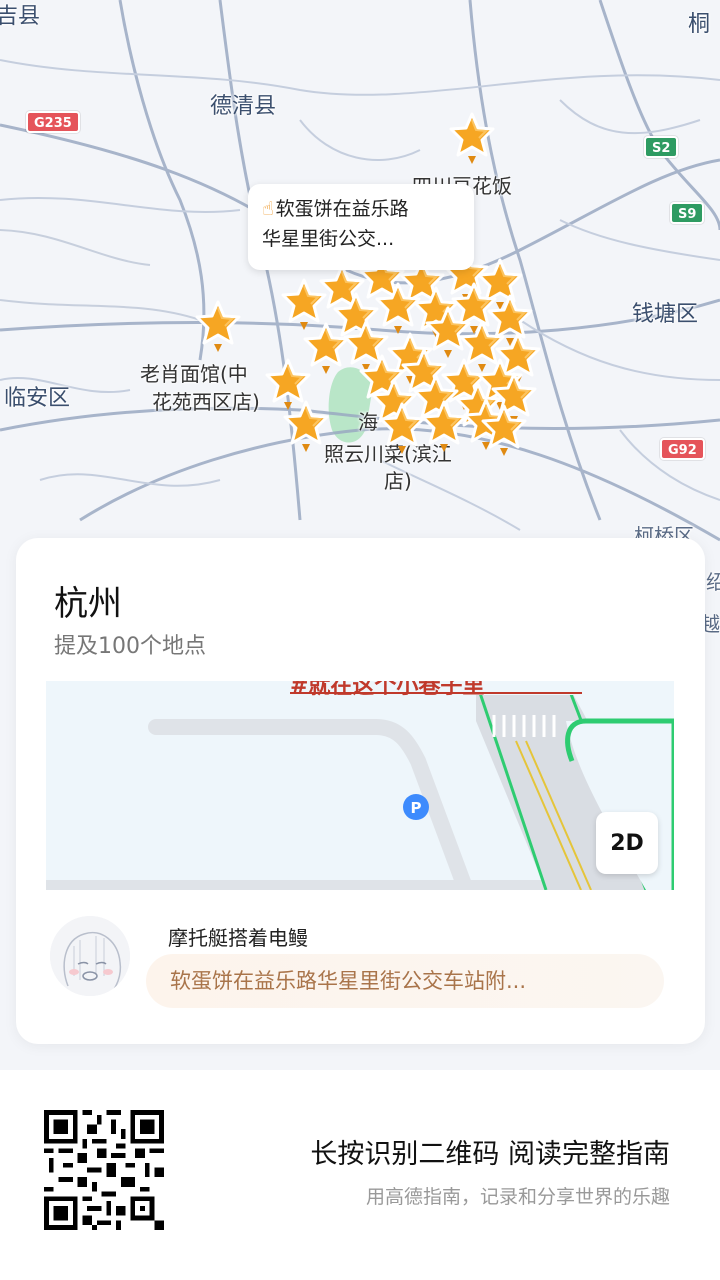  Describe the element at coordinates (665, 314) in the screenshot. I see `map-label-qiantang: 钱塘区` at that location.